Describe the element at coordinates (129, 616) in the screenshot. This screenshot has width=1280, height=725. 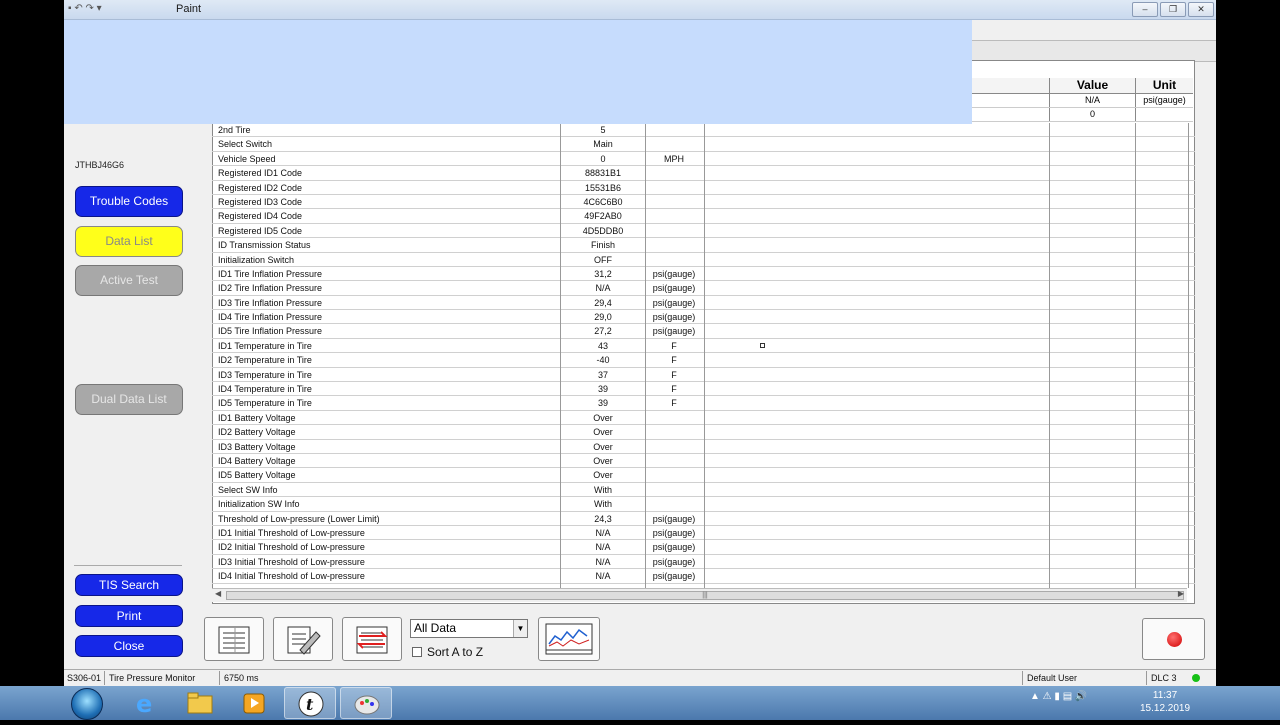
I see `print-button: Print` at that location.